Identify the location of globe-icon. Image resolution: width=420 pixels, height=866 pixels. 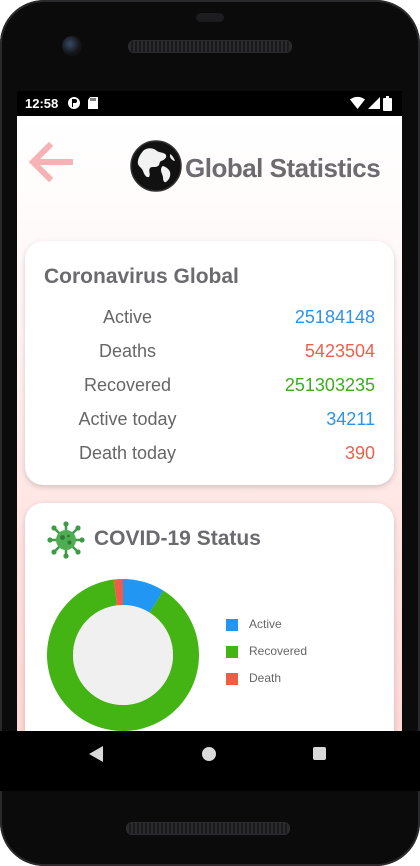
(156, 166).